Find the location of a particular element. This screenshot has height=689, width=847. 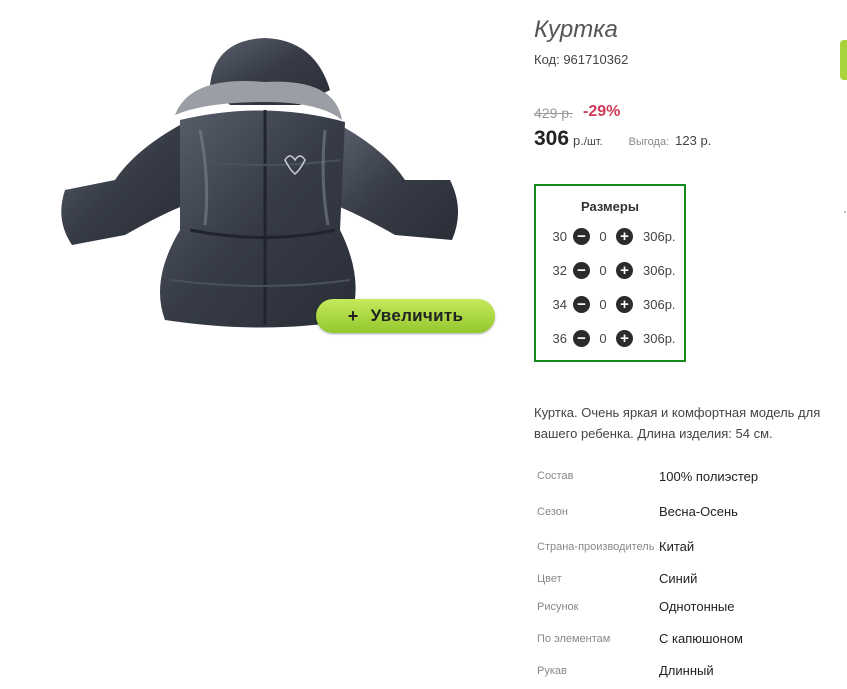

price-unit: р./шт. is located at coordinates (588, 140).